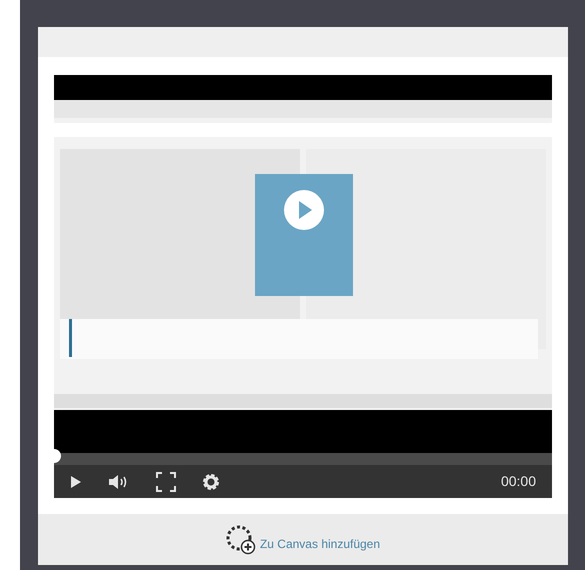  Describe the element at coordinates (211, 481) in the screenshot. I see `settings-icon` at that location.